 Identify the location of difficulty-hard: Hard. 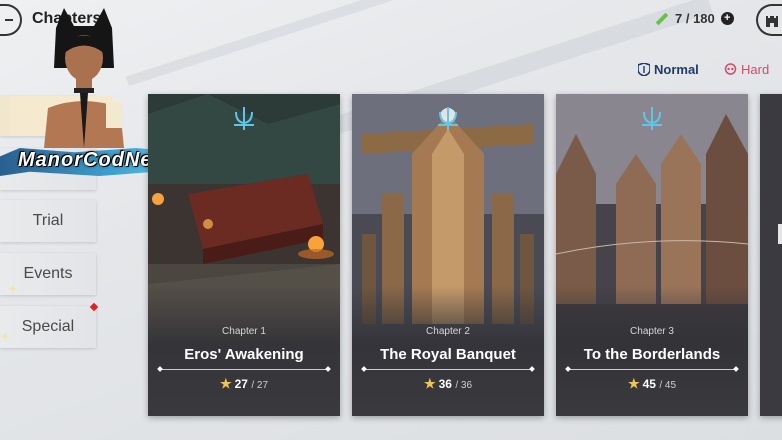
(746, 69).